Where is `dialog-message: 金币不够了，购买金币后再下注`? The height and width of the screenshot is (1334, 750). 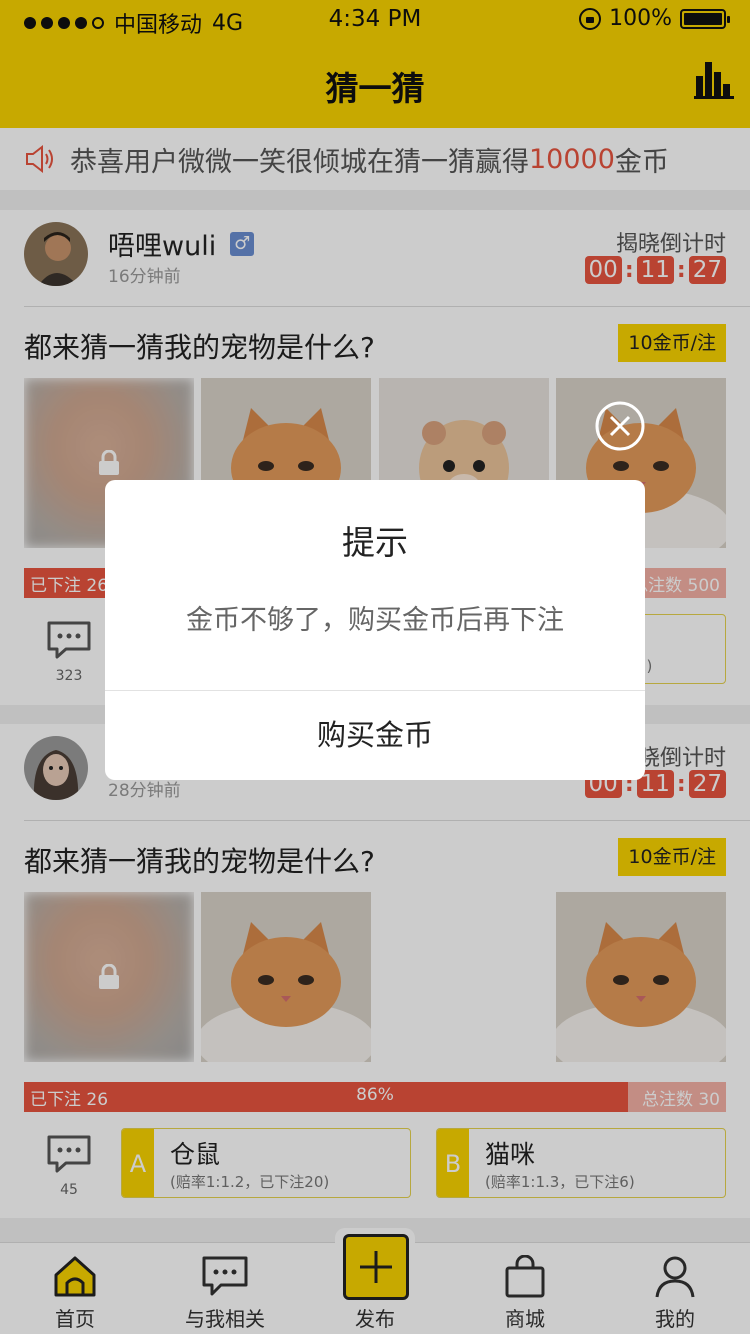 dialog-message: 金币不够了，购买金币后再下注 is located at coordinates (375, 620).